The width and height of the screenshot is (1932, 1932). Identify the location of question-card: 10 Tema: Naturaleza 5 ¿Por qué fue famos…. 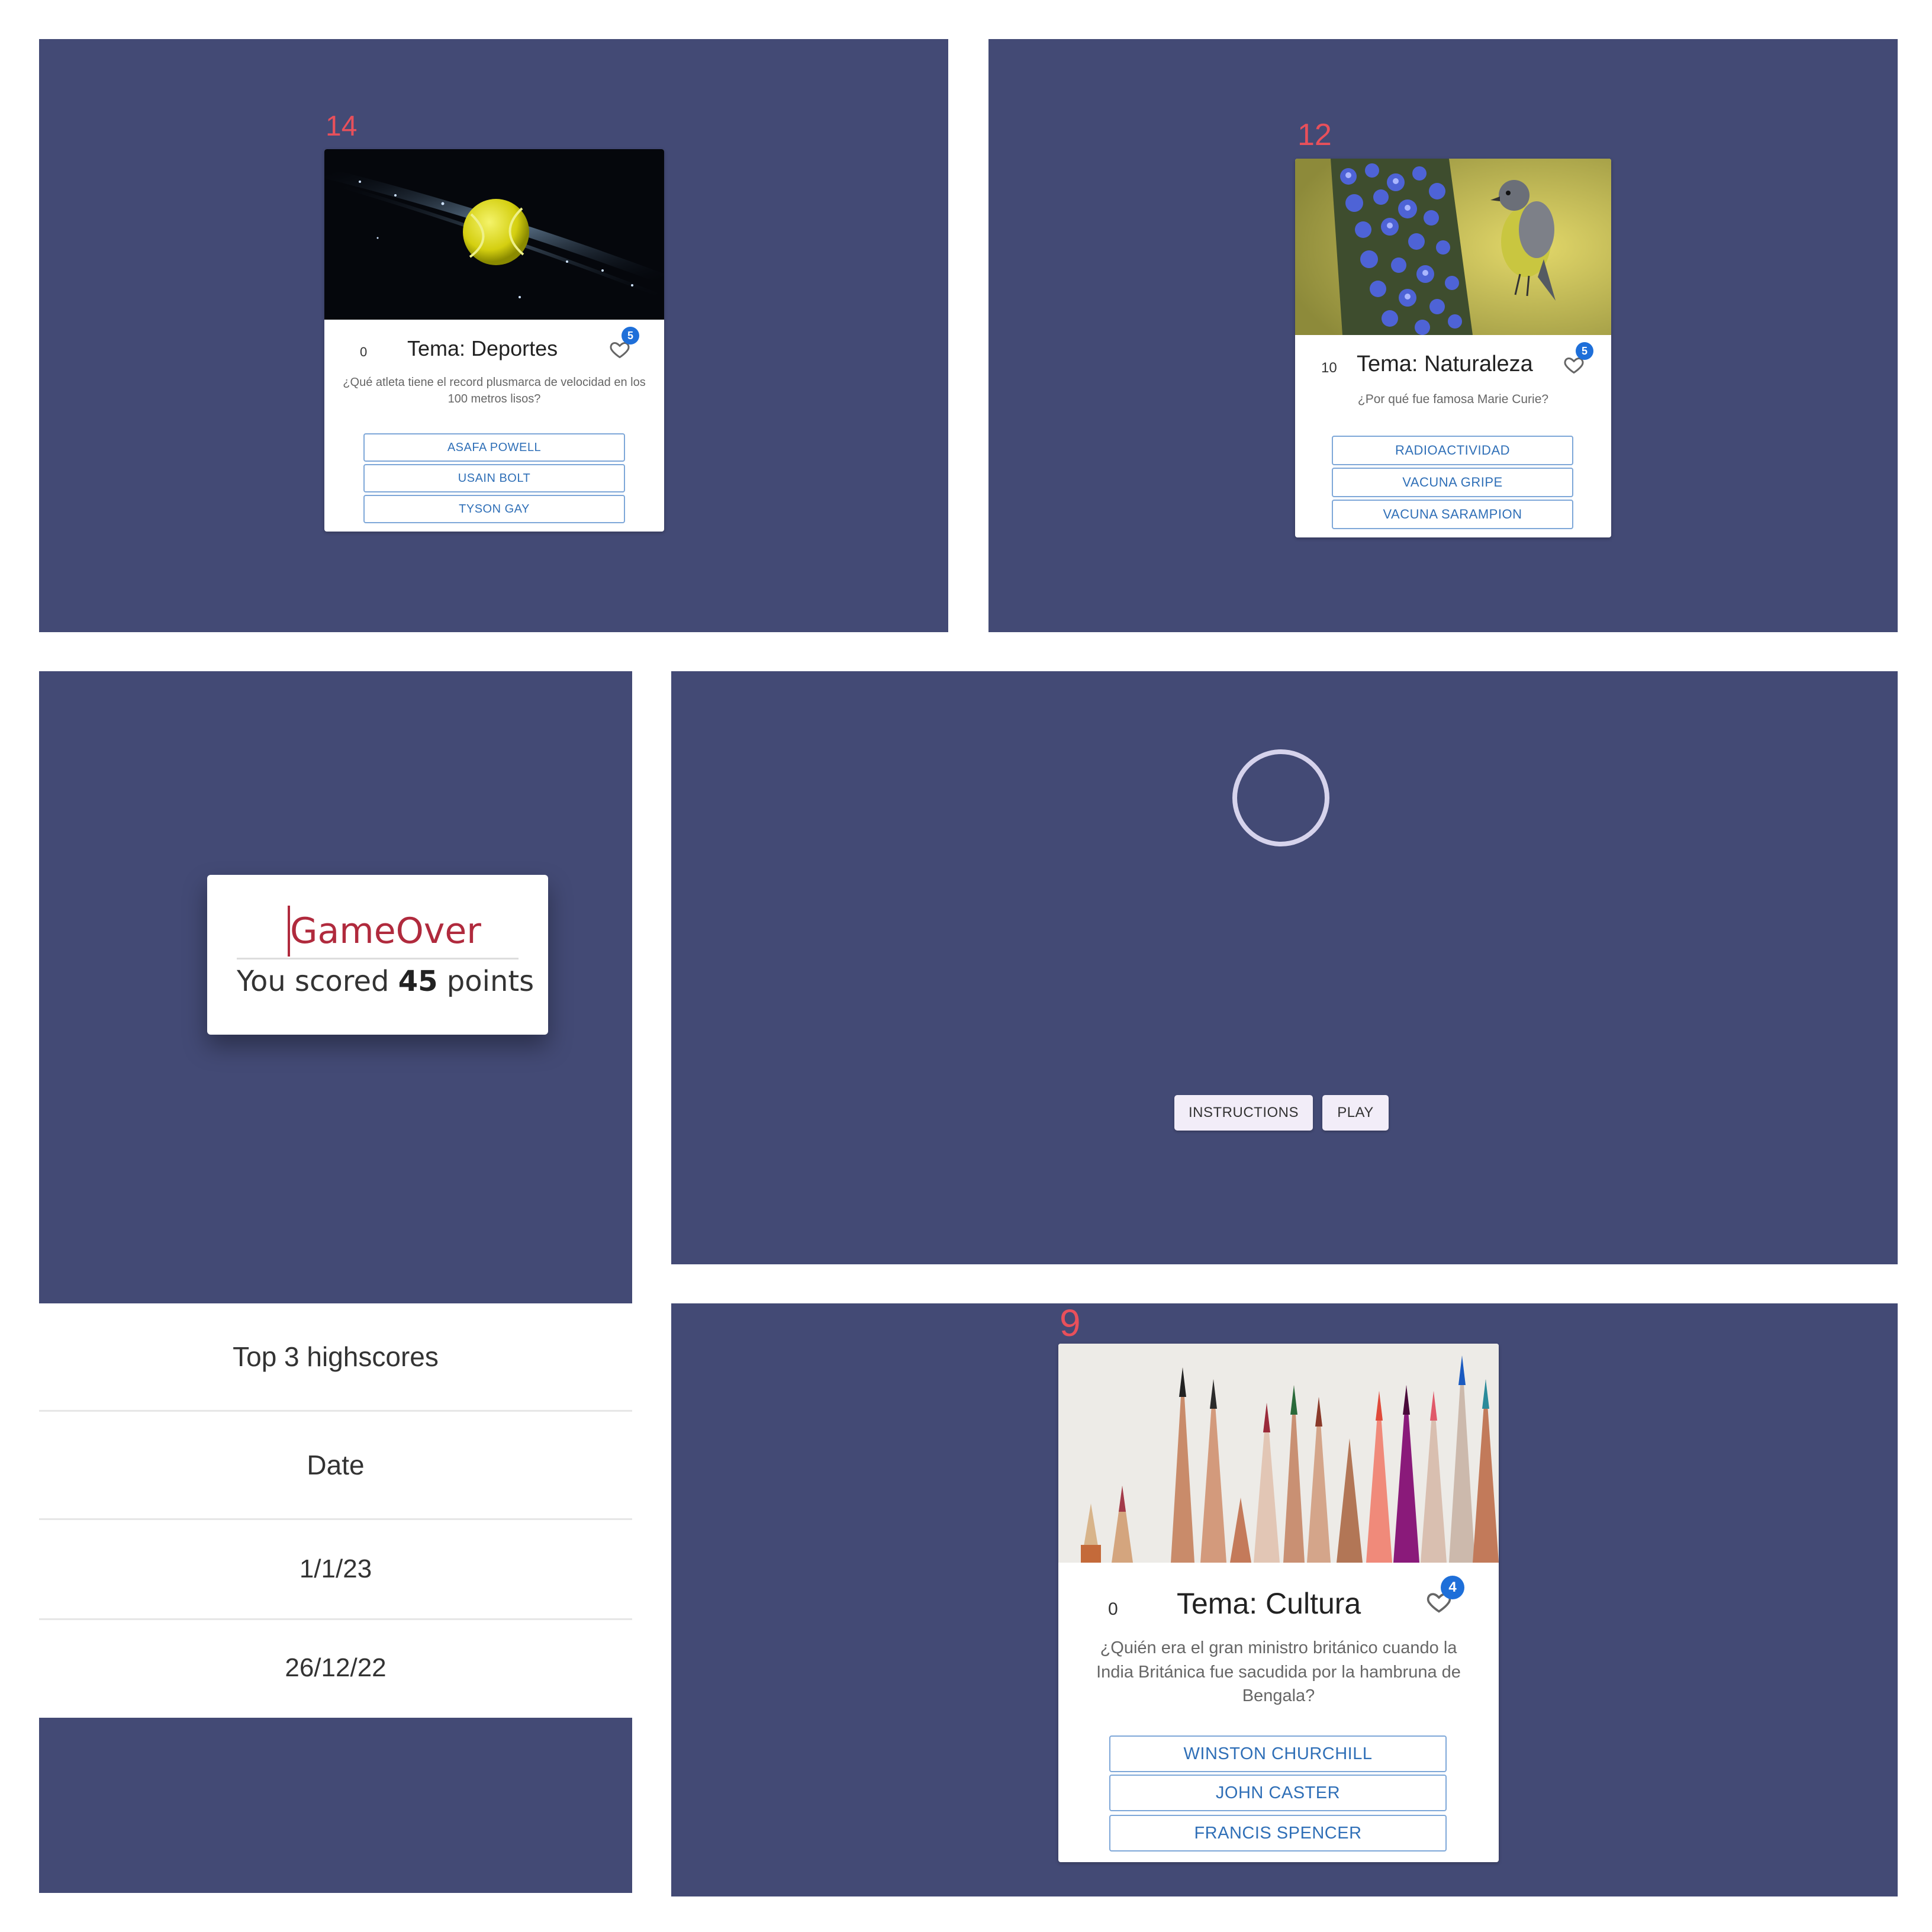
(1453, 348).